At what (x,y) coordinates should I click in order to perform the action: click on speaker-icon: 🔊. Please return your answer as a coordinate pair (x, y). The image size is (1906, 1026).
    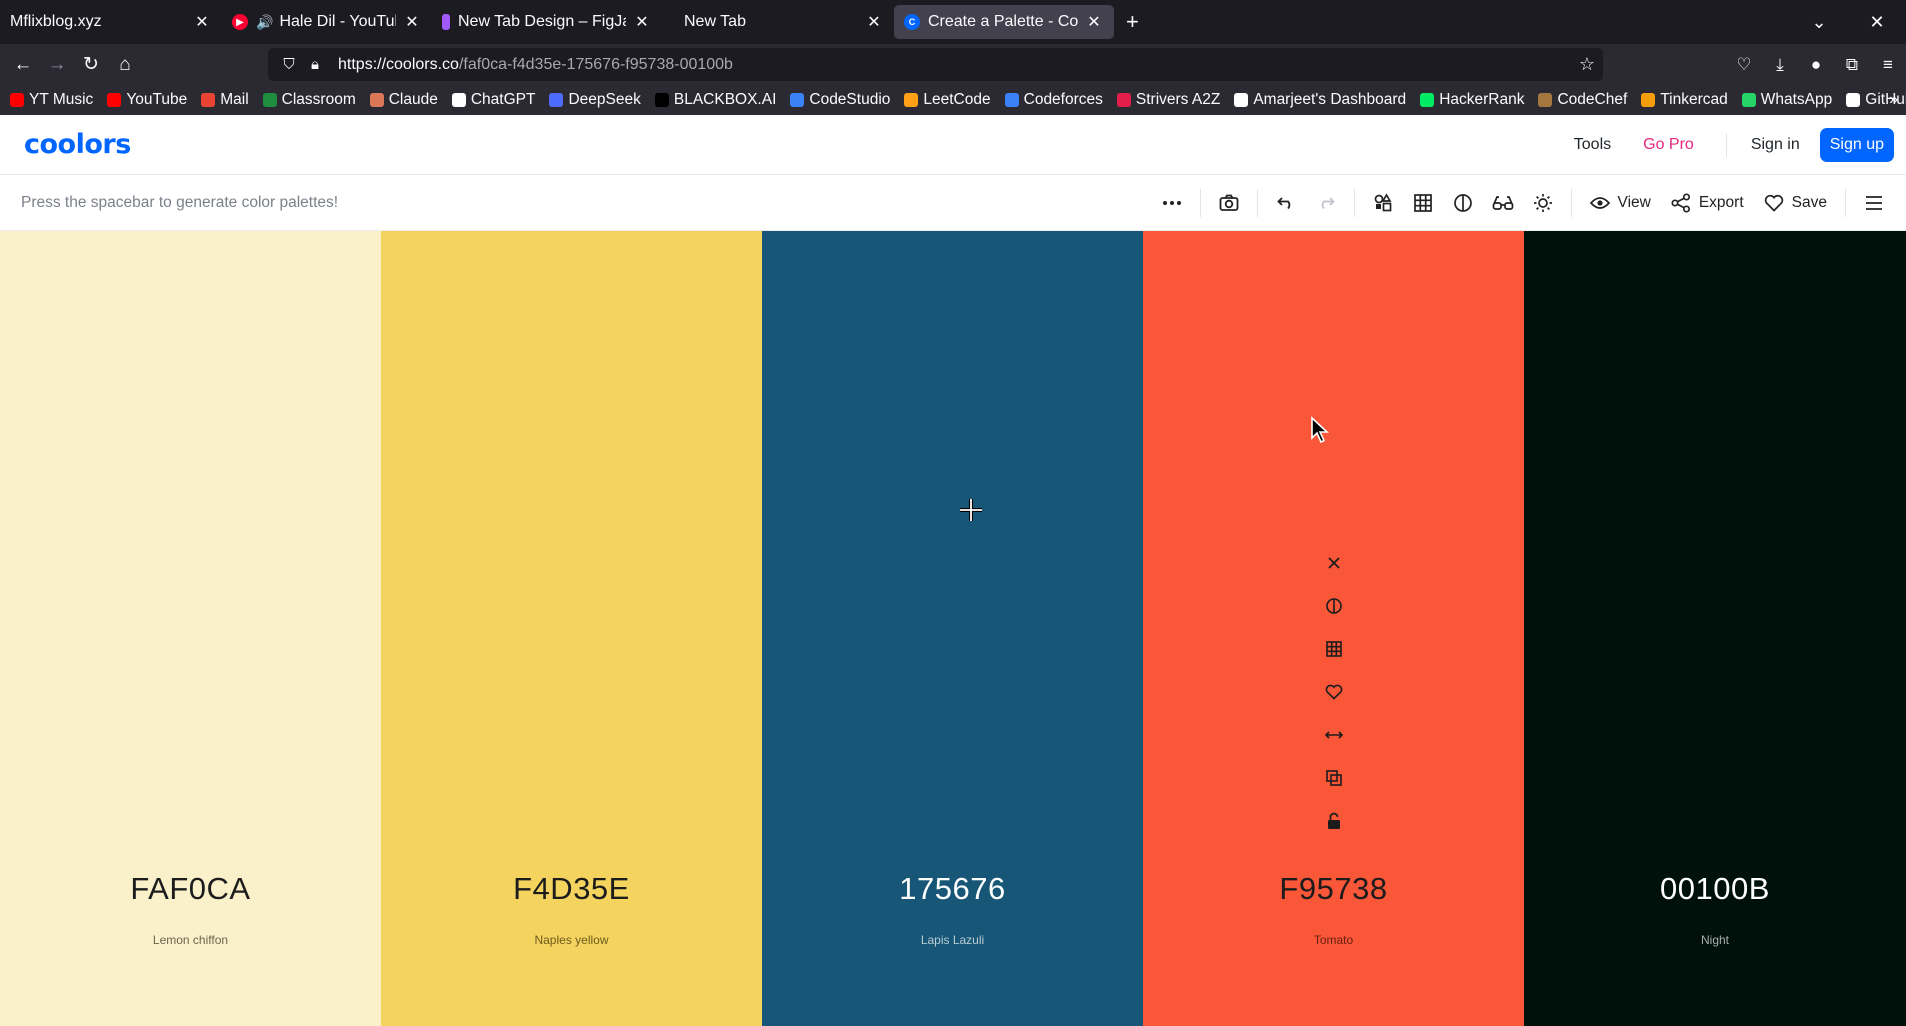
    Looking at the image, I should click on (264, 22).